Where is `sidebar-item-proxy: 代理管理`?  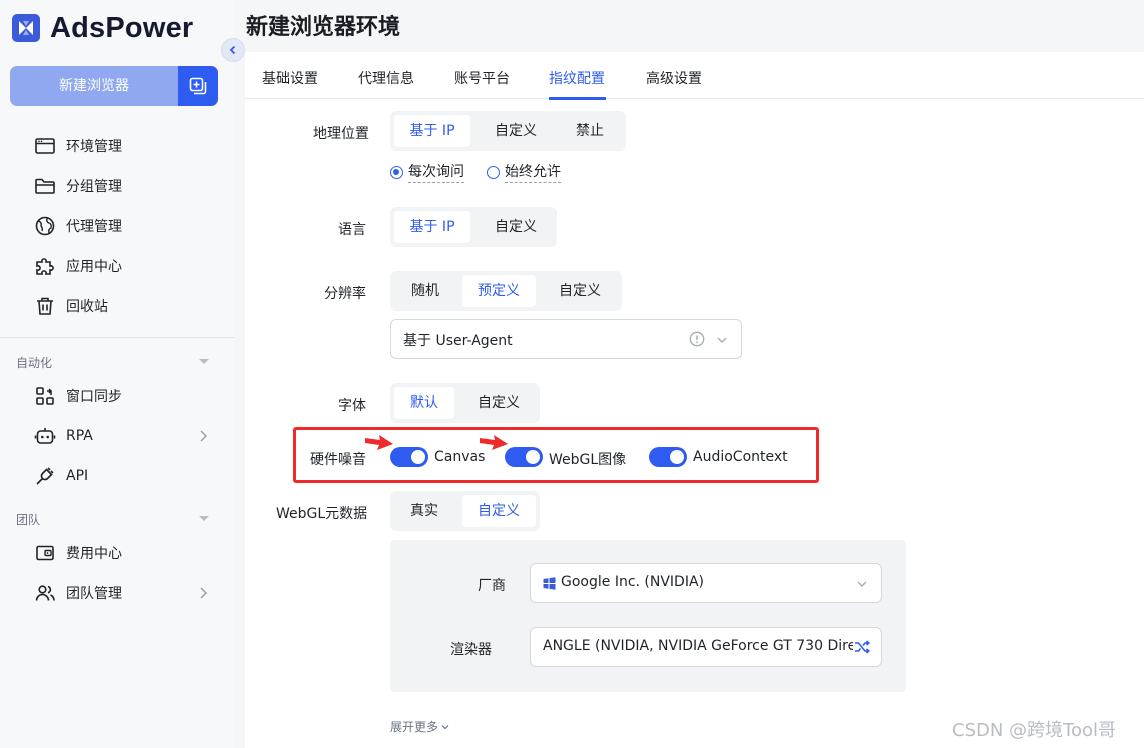 sidebar-item-proxy: 代理管理 is located at coordinates (78, 226).